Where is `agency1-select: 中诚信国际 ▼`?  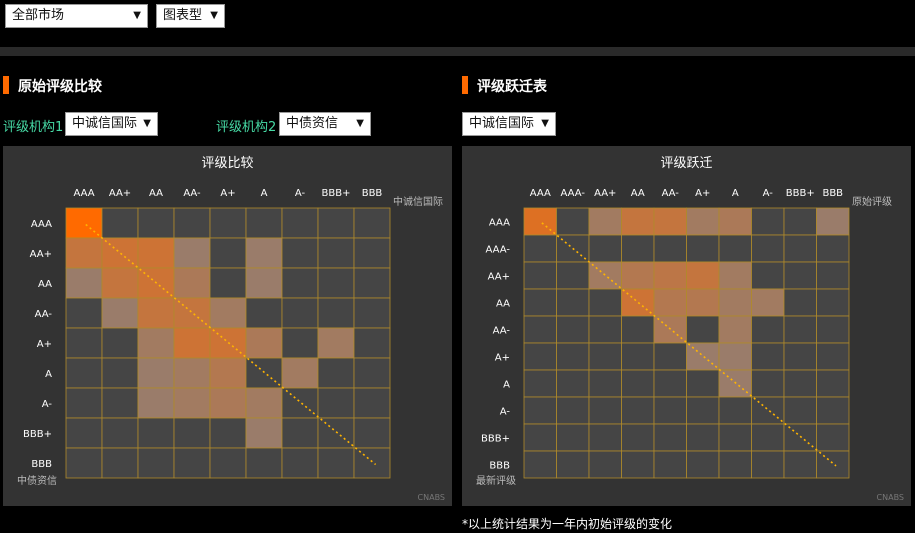
agency1-select: 中诚信国际 ▼ is located at coordinates (111, 124).